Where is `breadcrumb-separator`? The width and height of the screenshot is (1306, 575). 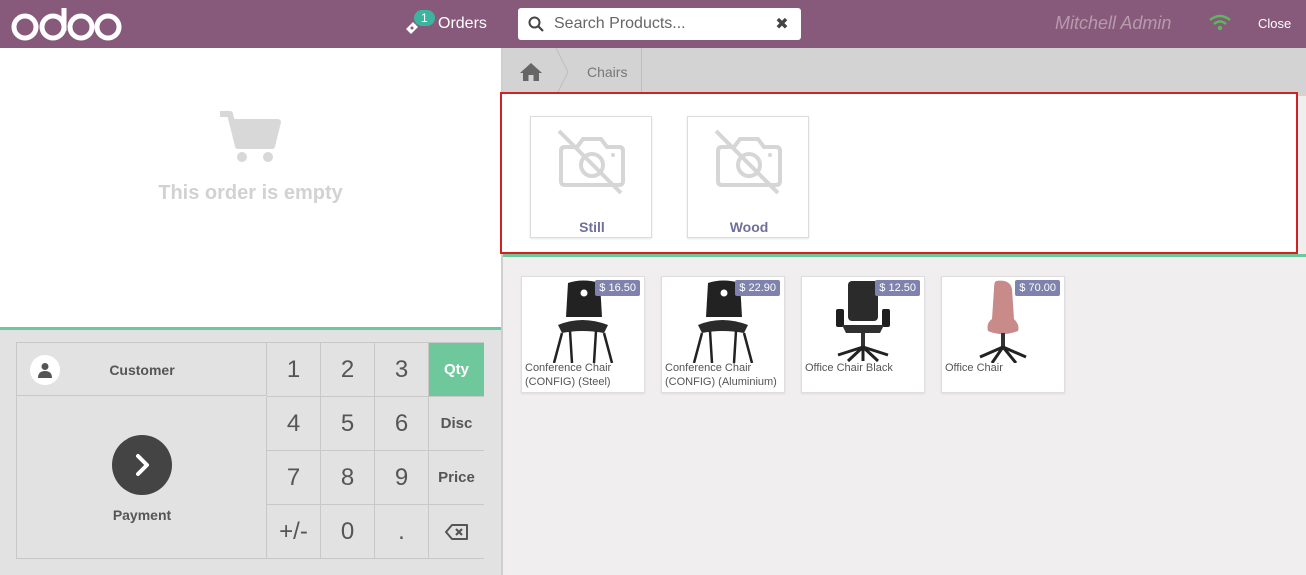
breadcrumb-separator is located at coordinates (562, 72).